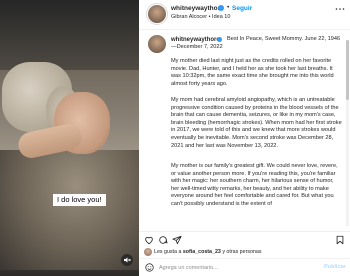 The height and width of the screenshot is (276, 350). Describe the element at coordinates (221, 8) in the screenshot. I see `verified-badge-icon` at that location.